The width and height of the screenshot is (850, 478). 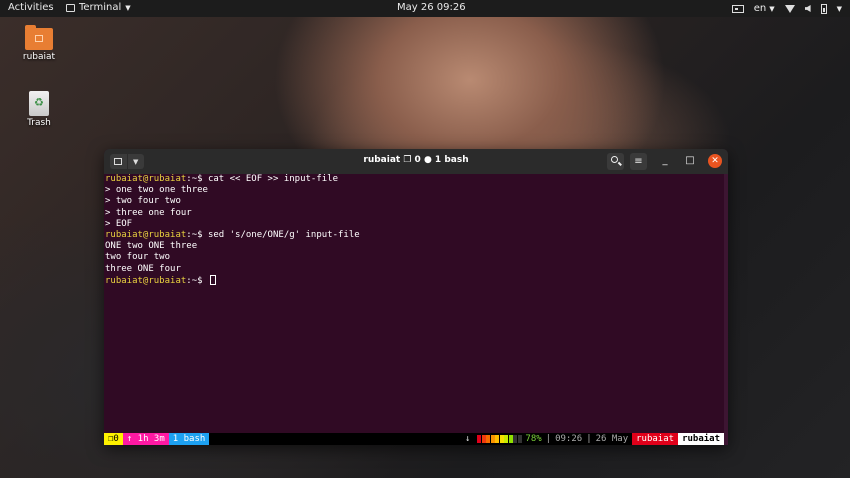 I want to click on maximize-icon: □, so click(x=690, y=160).